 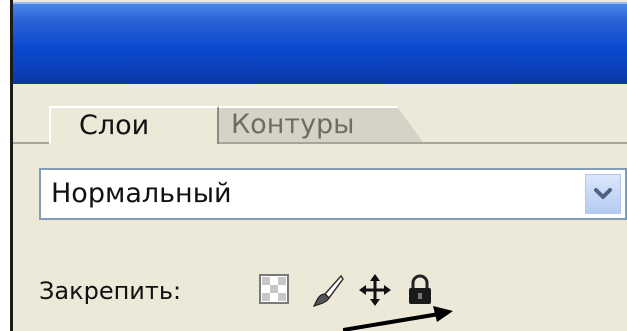 What do you see at coordinates (327, 290) in the screenshot?
I see `lock-image-pixels-brush-icon` at bounding box center [327, 290].